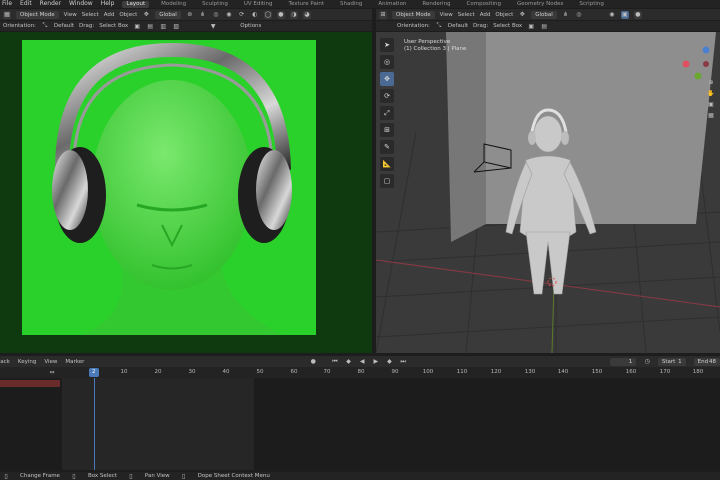 The width and height of the screenshot is (720, 480). What do you see at coordinates (362, 362) in the screenshot?
I see `play-reverse-icon: ◀` at bounding box center [362, 362].